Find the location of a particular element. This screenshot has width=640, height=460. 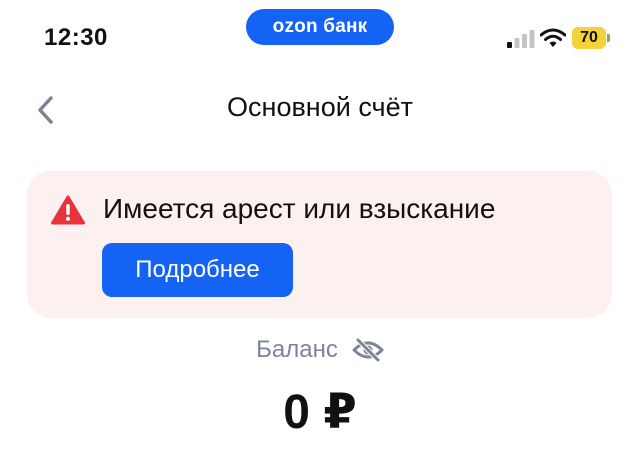

status-time: 12:30 is located at coordinates (76, 37).